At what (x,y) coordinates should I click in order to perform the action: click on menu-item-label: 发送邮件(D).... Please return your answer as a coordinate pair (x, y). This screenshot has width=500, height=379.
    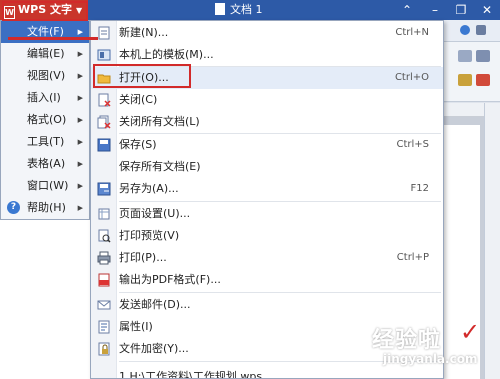
    Looking at the image, I should click on (155, 304).